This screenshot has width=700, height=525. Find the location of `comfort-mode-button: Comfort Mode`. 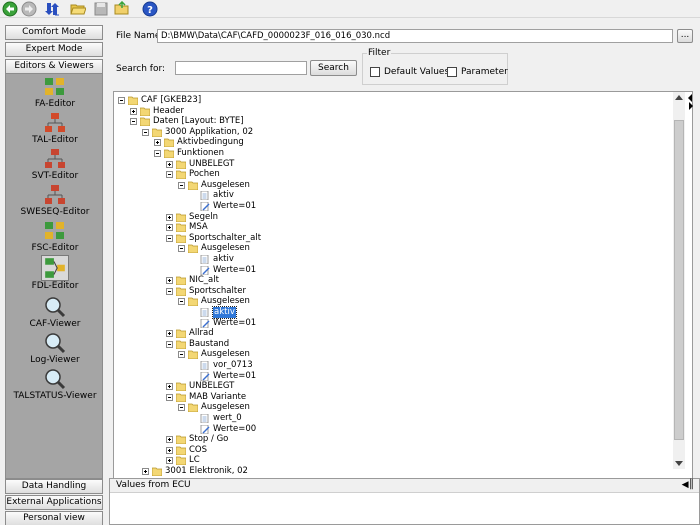

comfort-mode-button: Comfort Mode is located at coordinates (54, 32).